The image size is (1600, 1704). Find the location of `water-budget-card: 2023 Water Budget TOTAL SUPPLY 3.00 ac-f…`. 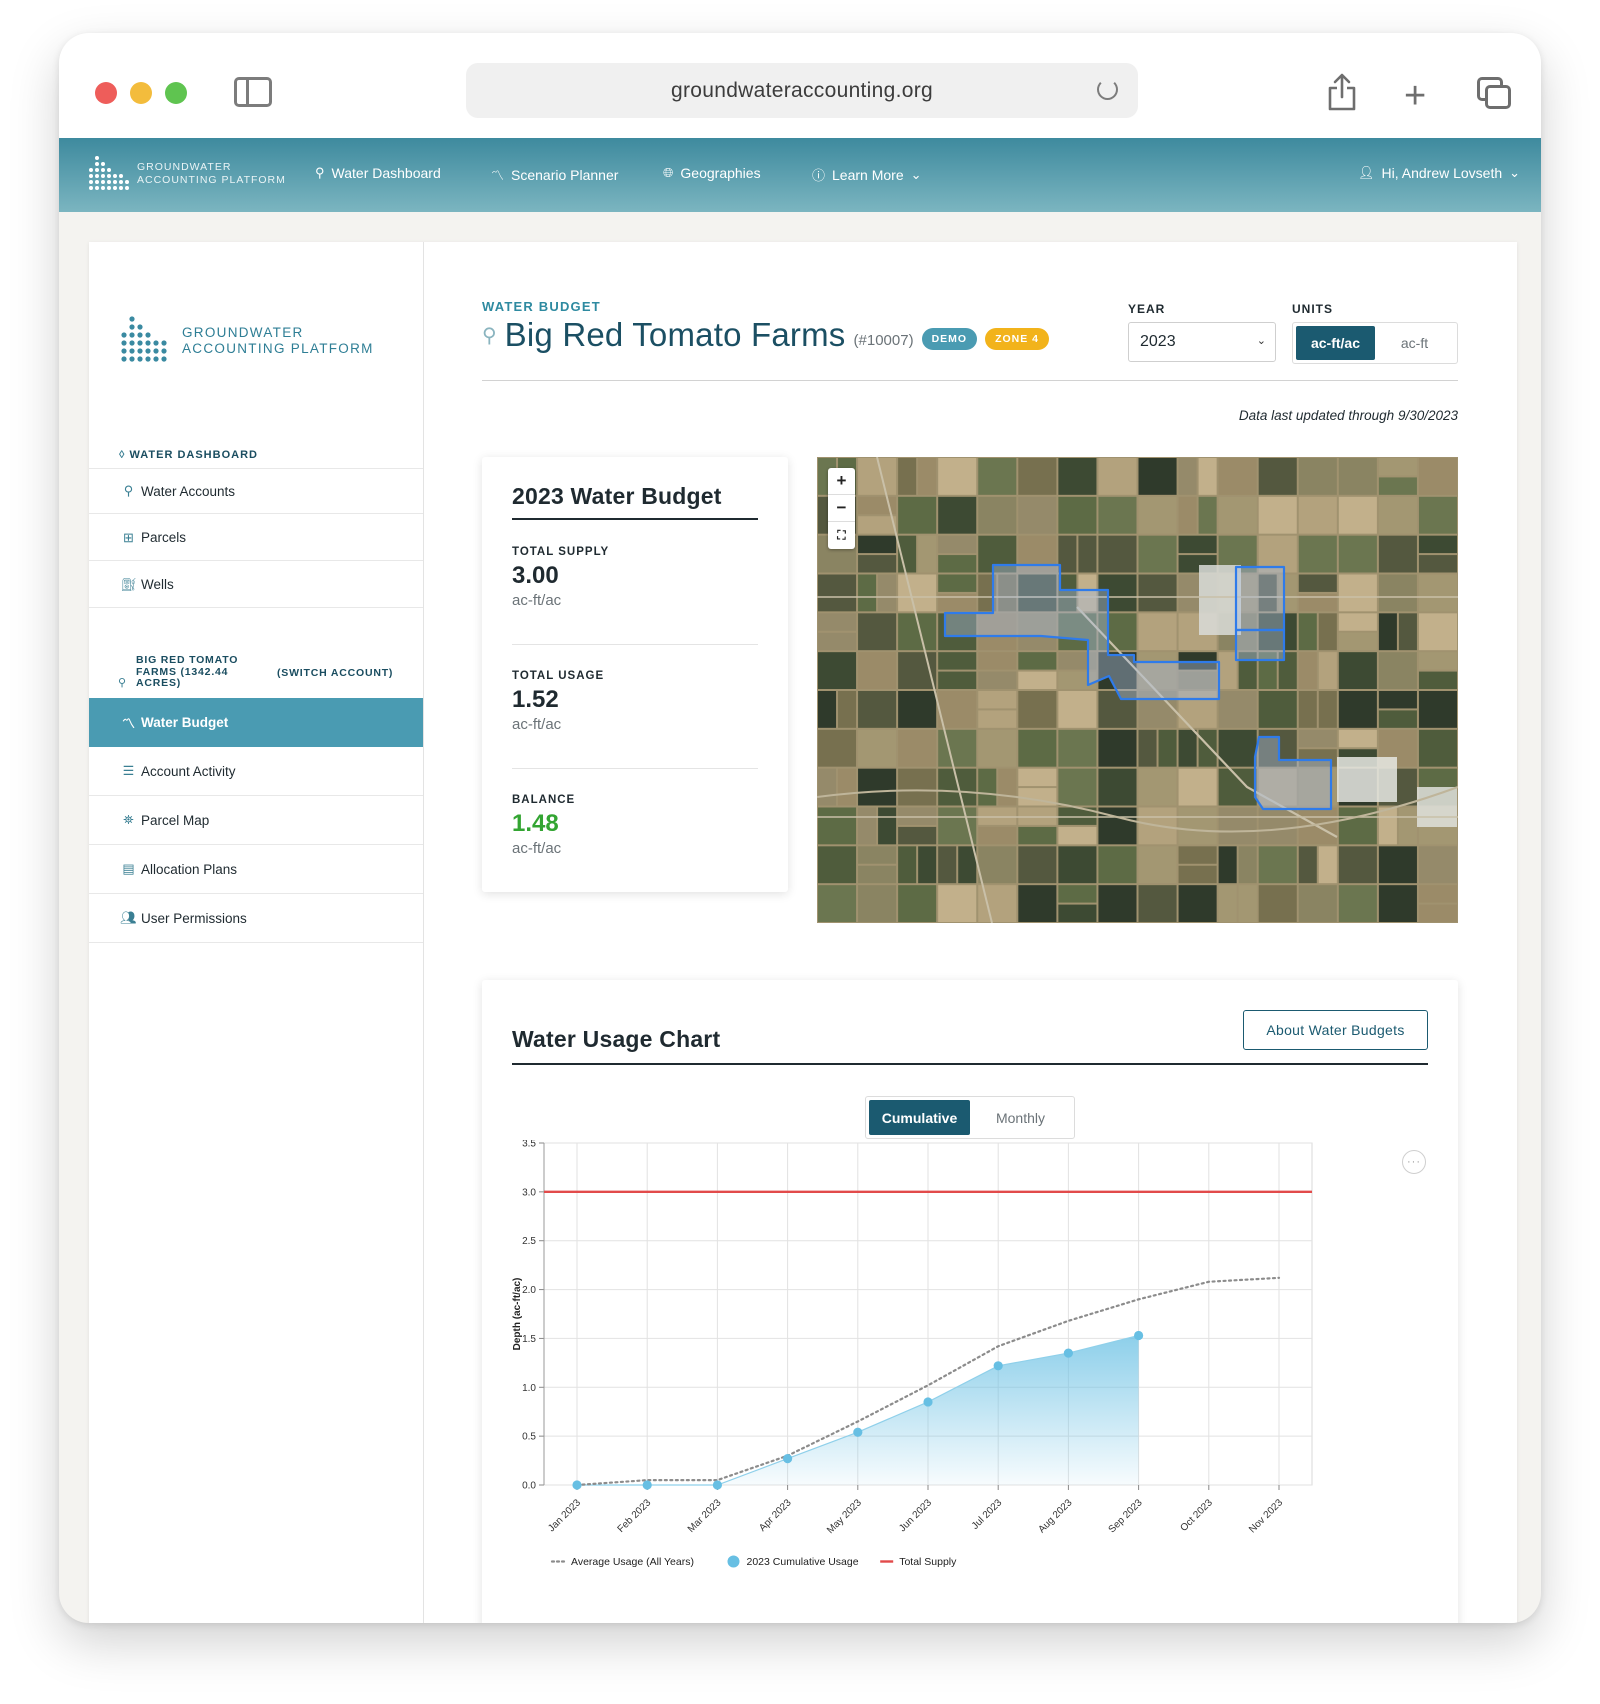

water-budget-card: 2023 Water Budget TOTAL SUPPLY 3.00 ac-f… is located at coordinates (635, 674).